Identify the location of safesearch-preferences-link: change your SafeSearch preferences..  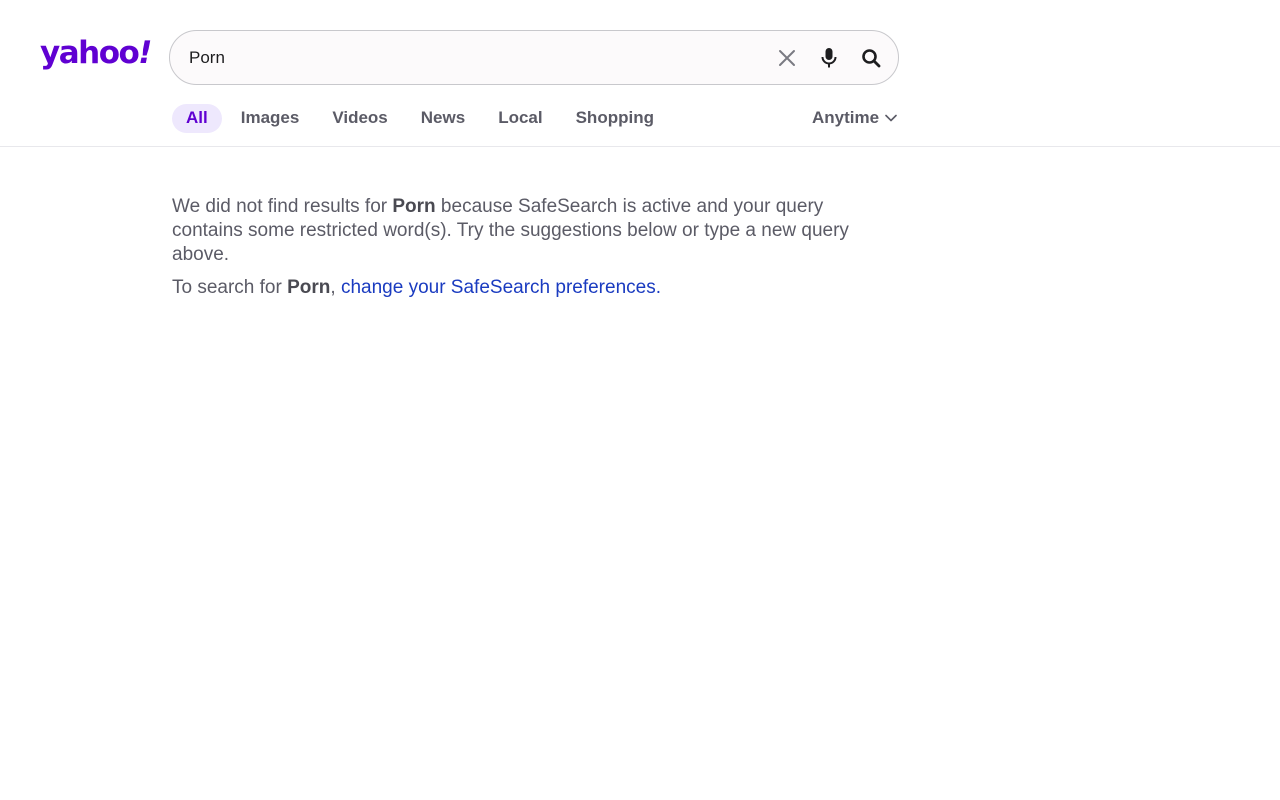
(501, 287).